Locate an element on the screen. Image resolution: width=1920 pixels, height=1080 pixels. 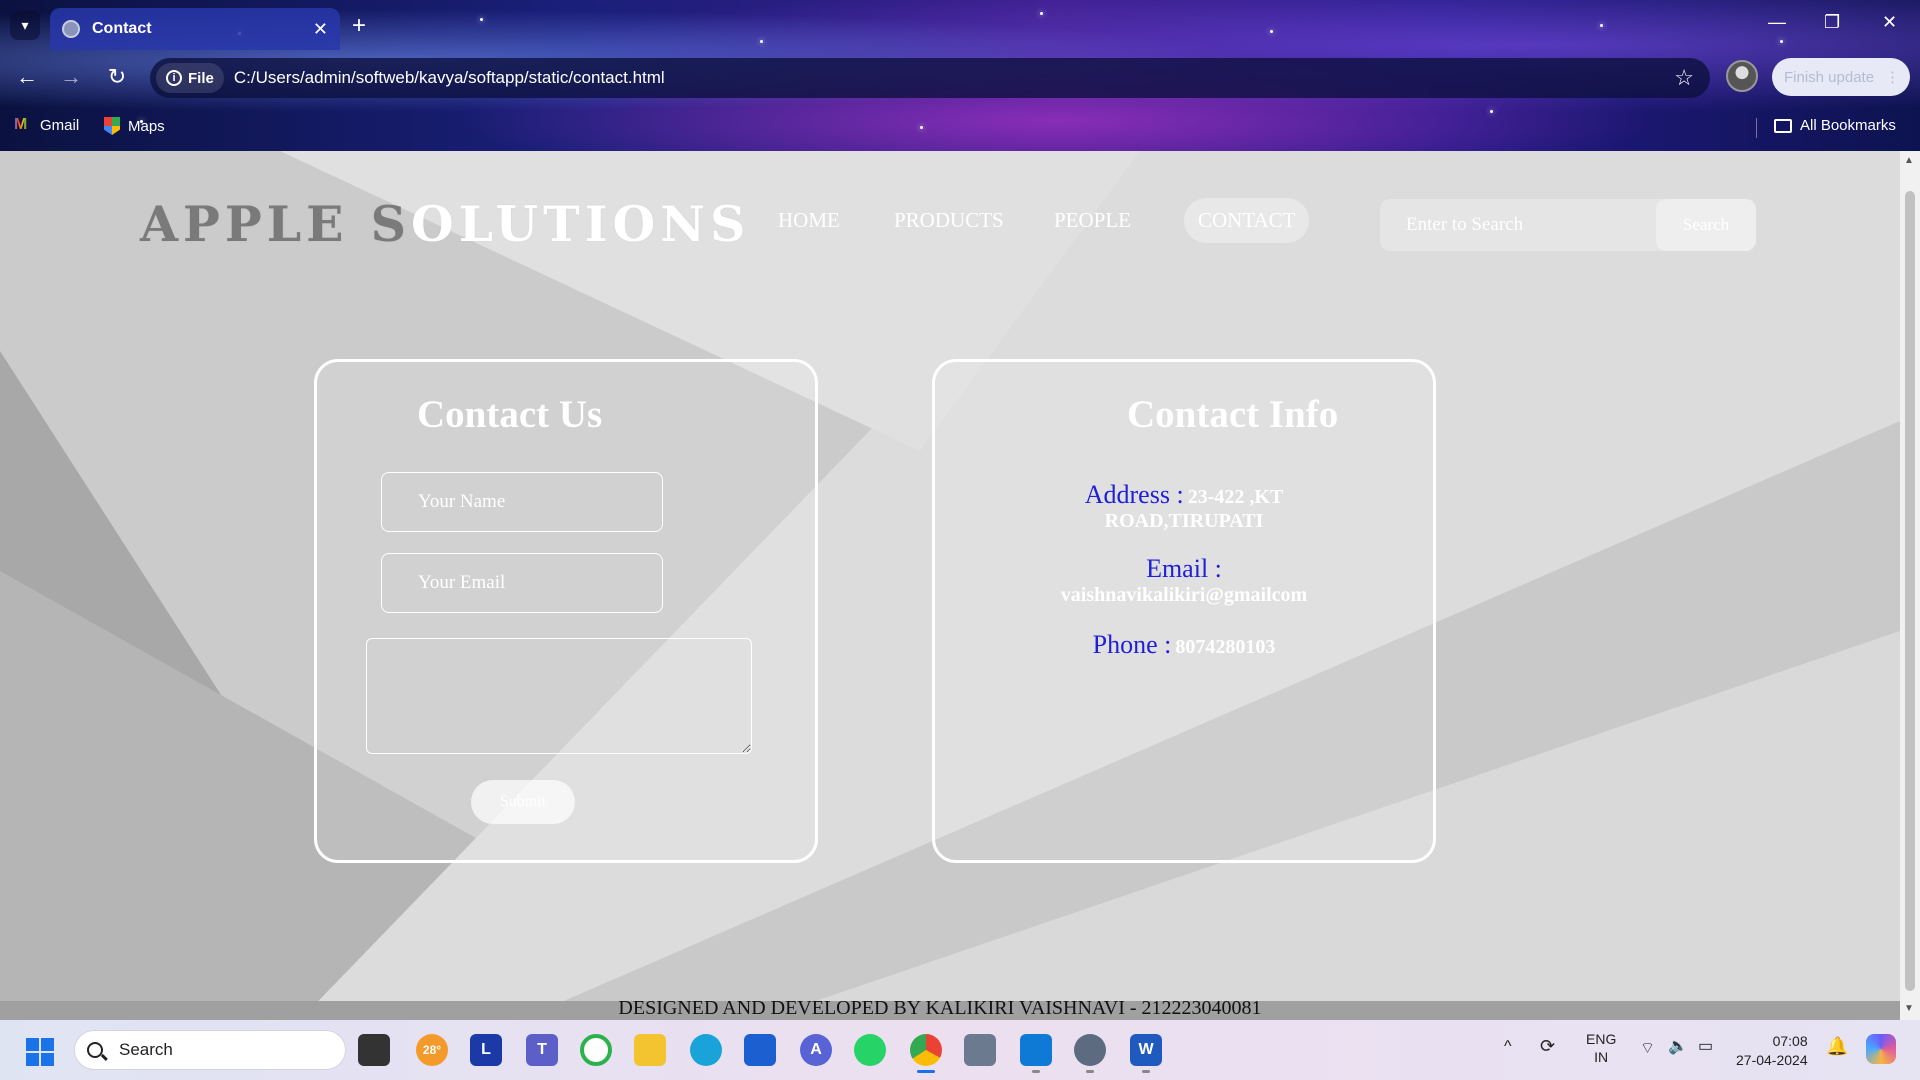
back-icon: ← is located at coordinates (27, 77).